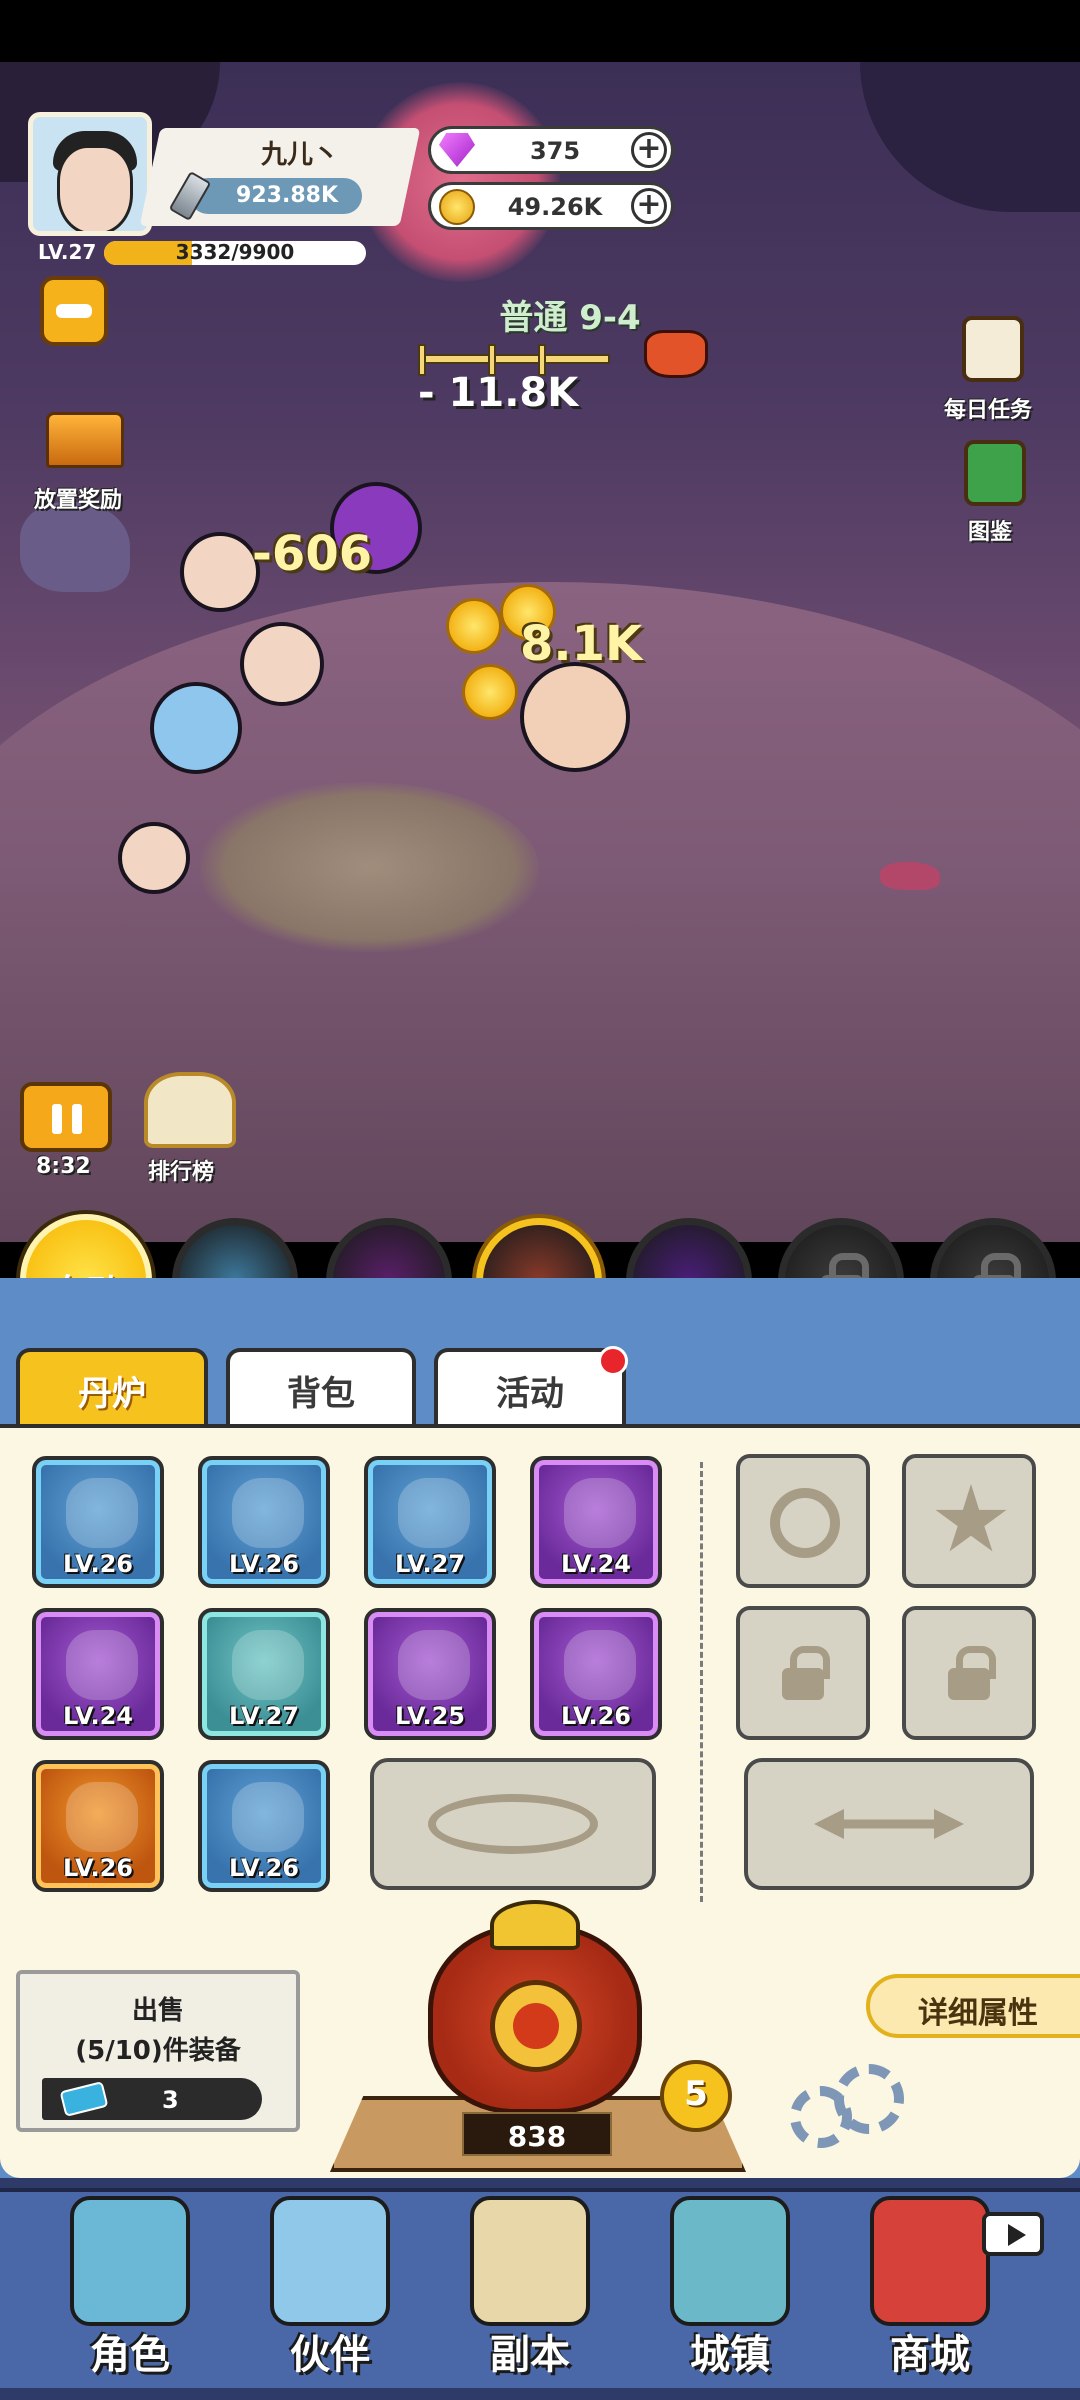 This screenshot has height=2400, width=1080. I want to click on demon-orb-icon, so click(600, 1513).